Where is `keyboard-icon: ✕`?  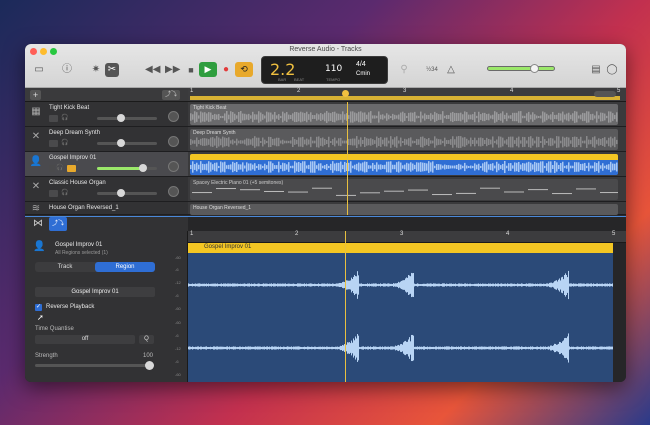
keyboard-icon: ✕ is located at coordinates (36, 186).